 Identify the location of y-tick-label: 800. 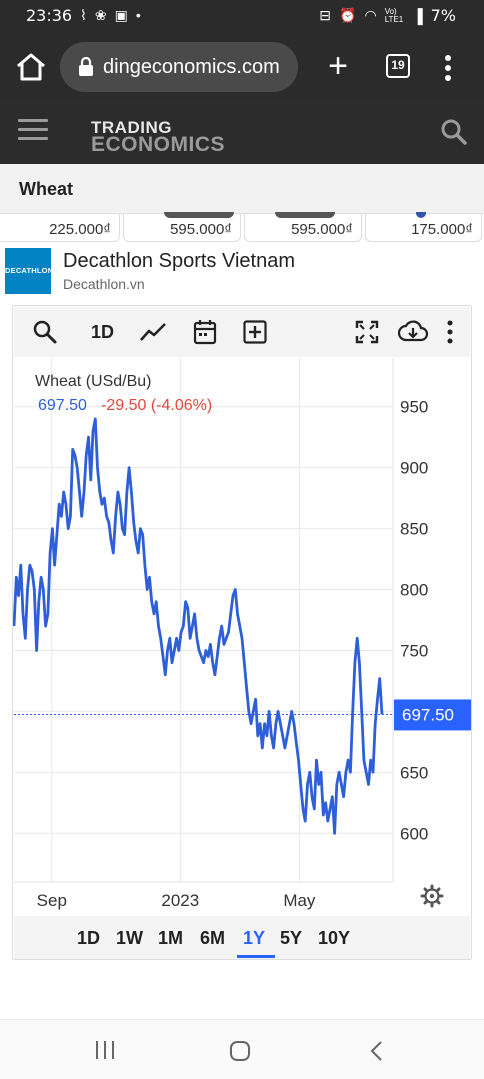
(414, 590).